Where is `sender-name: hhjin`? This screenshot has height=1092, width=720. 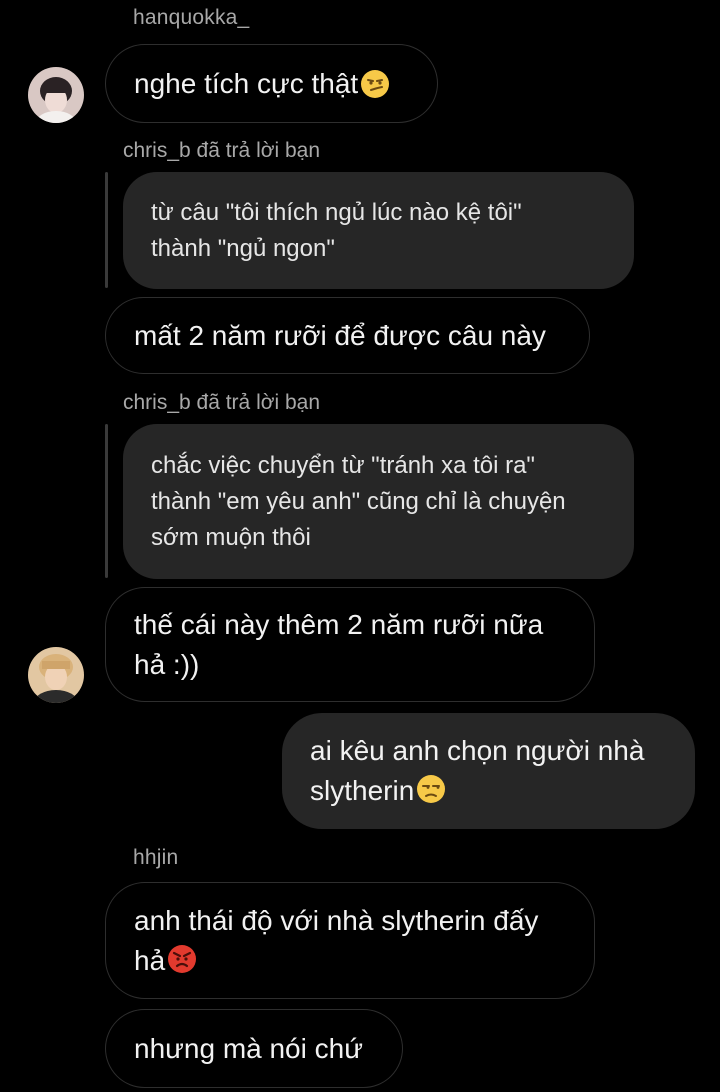
sender-name: hhjin is located at coordinates (156, 857).